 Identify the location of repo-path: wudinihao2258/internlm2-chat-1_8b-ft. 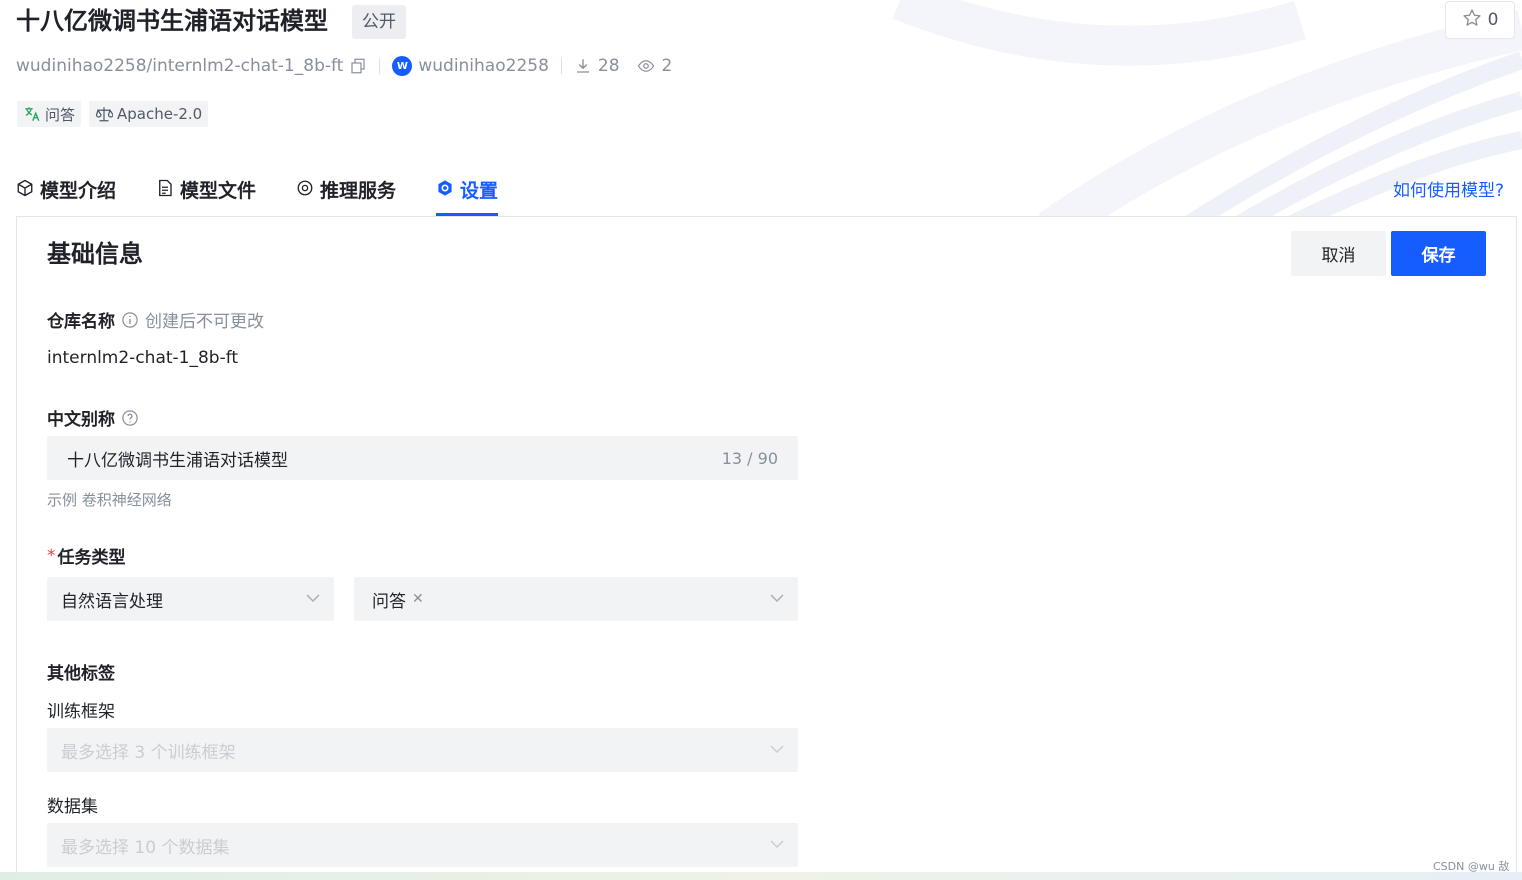
(180, 66).